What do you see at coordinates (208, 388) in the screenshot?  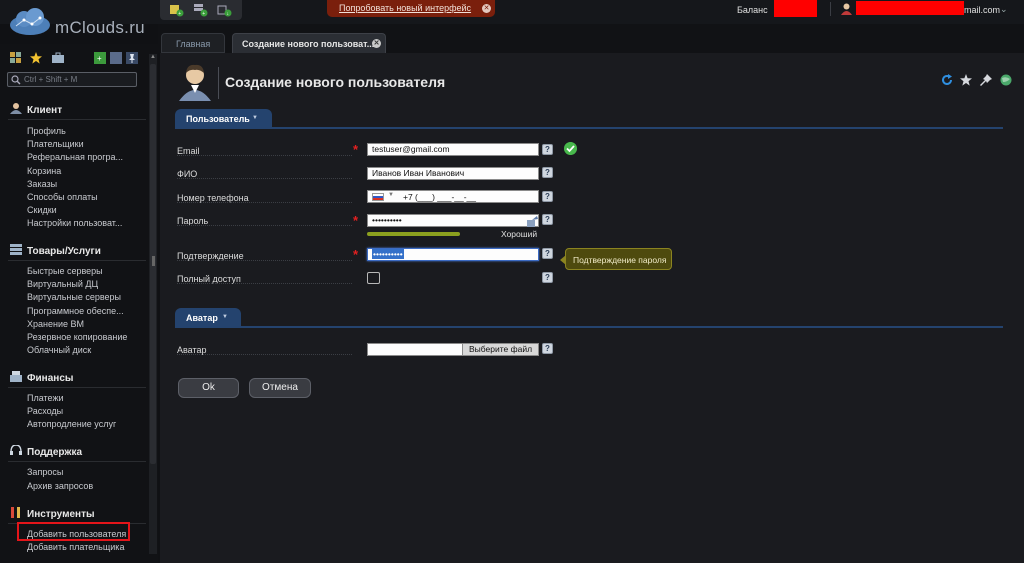 I see `ok-button: Ok` at bounding box center [208, 388].